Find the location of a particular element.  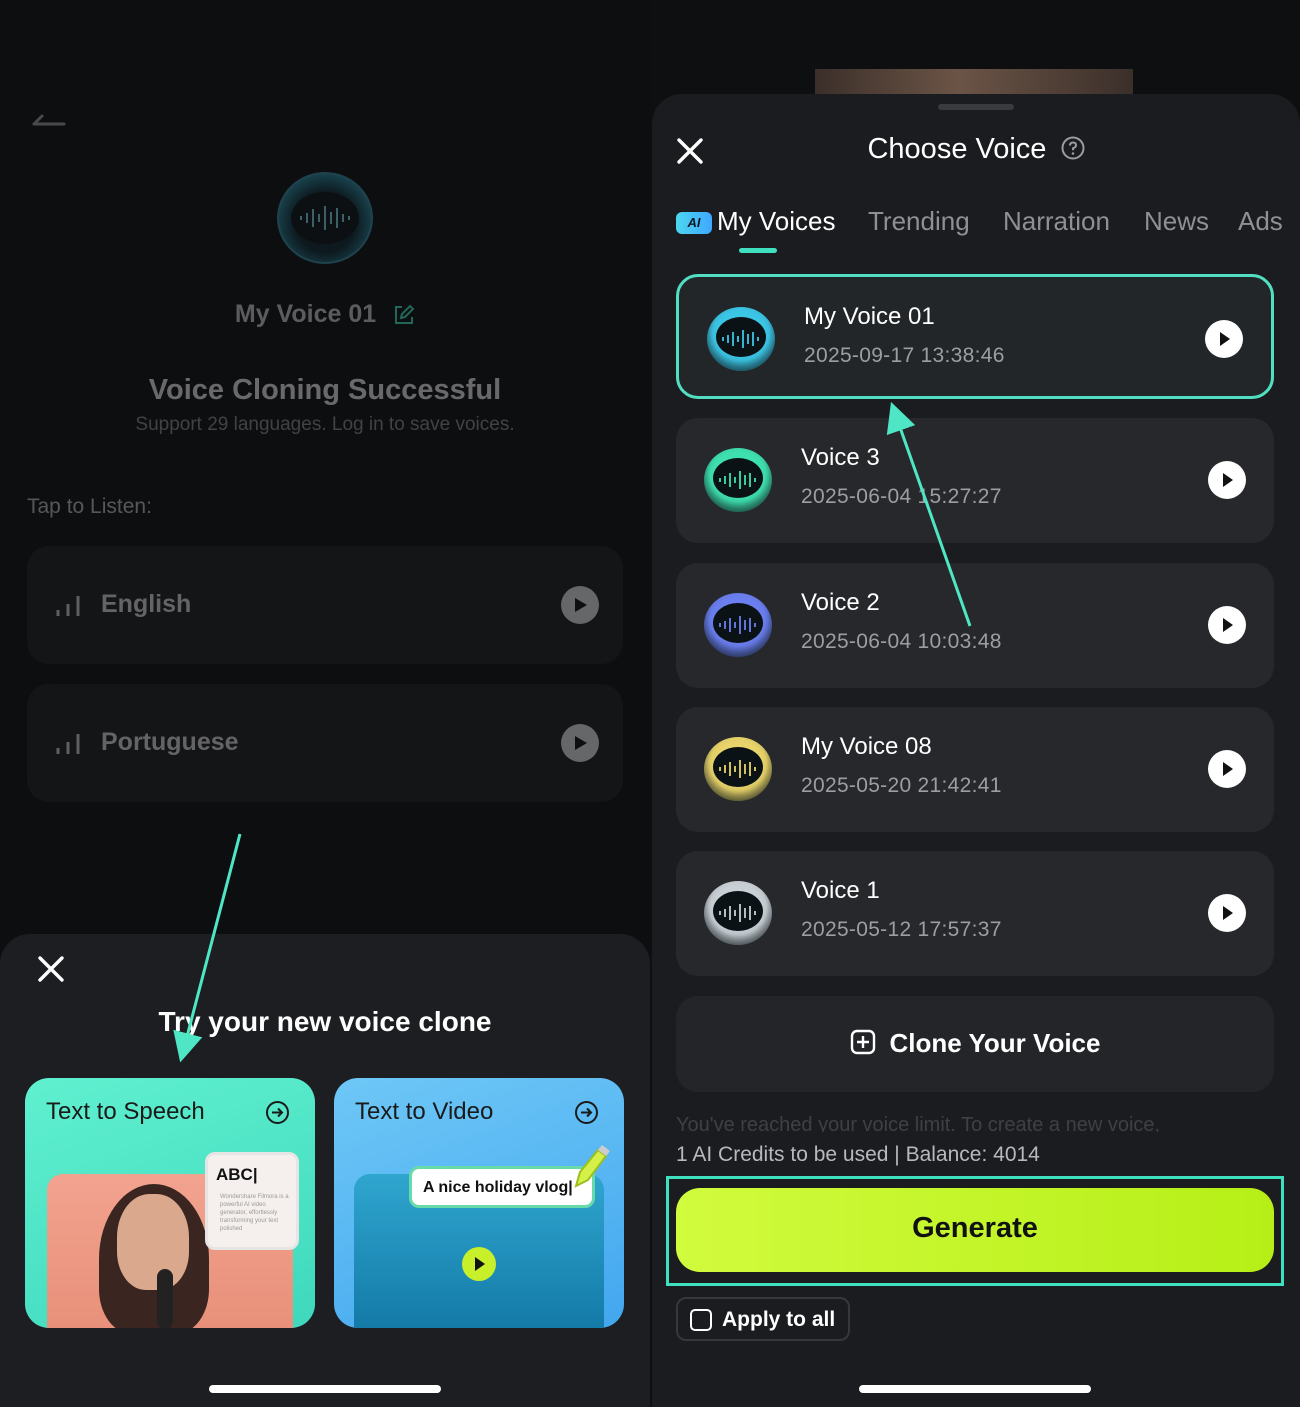

sheet-title: Choose Voice is located at coordinates (976, 149).